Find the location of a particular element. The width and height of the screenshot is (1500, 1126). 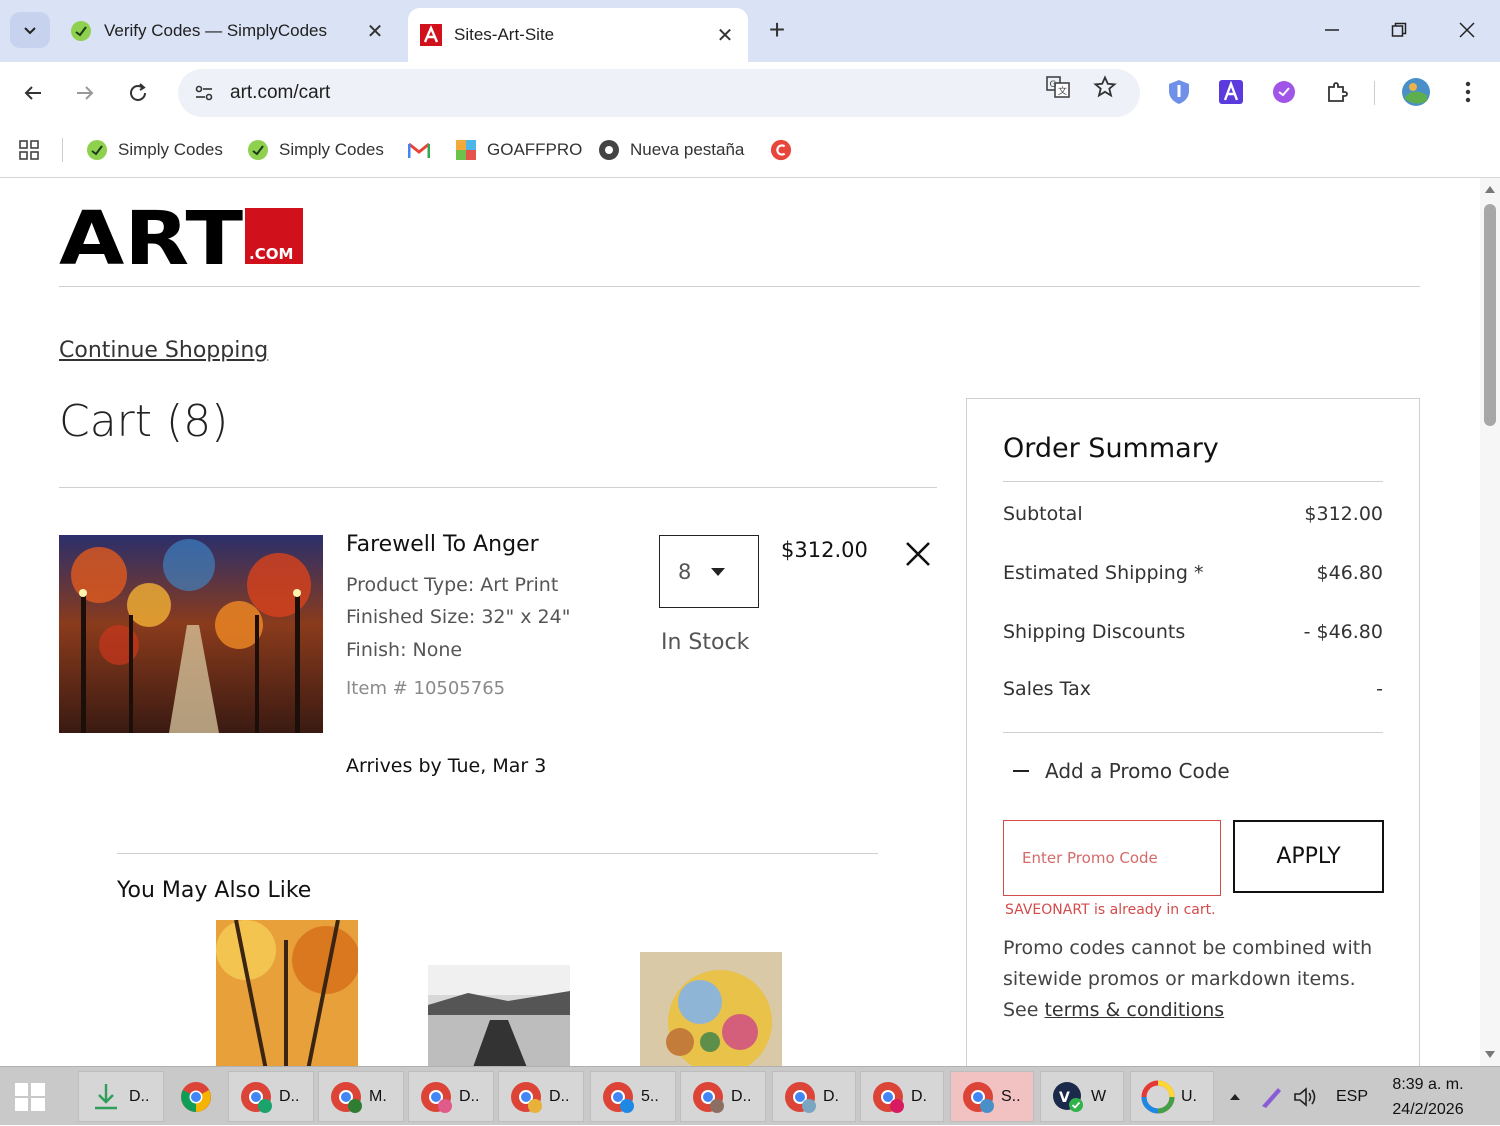

bookmark-label: GOAFFPRO is located at coordinates (535, 149).